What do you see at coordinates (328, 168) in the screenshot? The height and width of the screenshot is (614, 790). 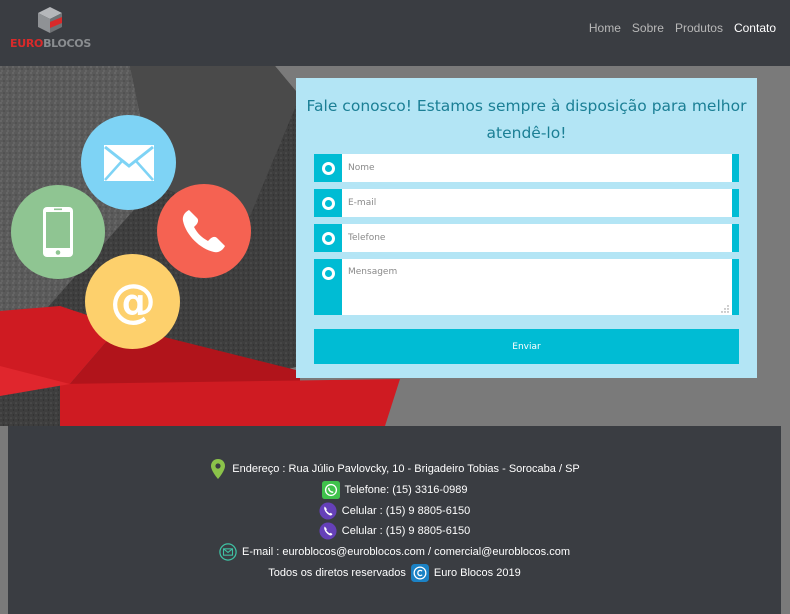 I see `name-field-icon` at bounding box center [328, 168].